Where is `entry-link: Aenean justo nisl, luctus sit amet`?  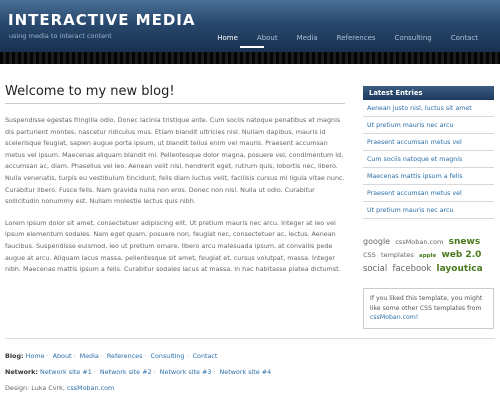
entry-link: Aenean justo nisl, luctus sit amet is located at coordinates (419, 108).